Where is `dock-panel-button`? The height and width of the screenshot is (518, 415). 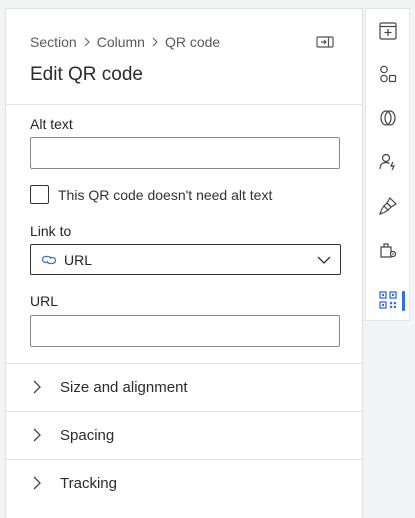 dock-panel-button is located at coordinates (325, 42).